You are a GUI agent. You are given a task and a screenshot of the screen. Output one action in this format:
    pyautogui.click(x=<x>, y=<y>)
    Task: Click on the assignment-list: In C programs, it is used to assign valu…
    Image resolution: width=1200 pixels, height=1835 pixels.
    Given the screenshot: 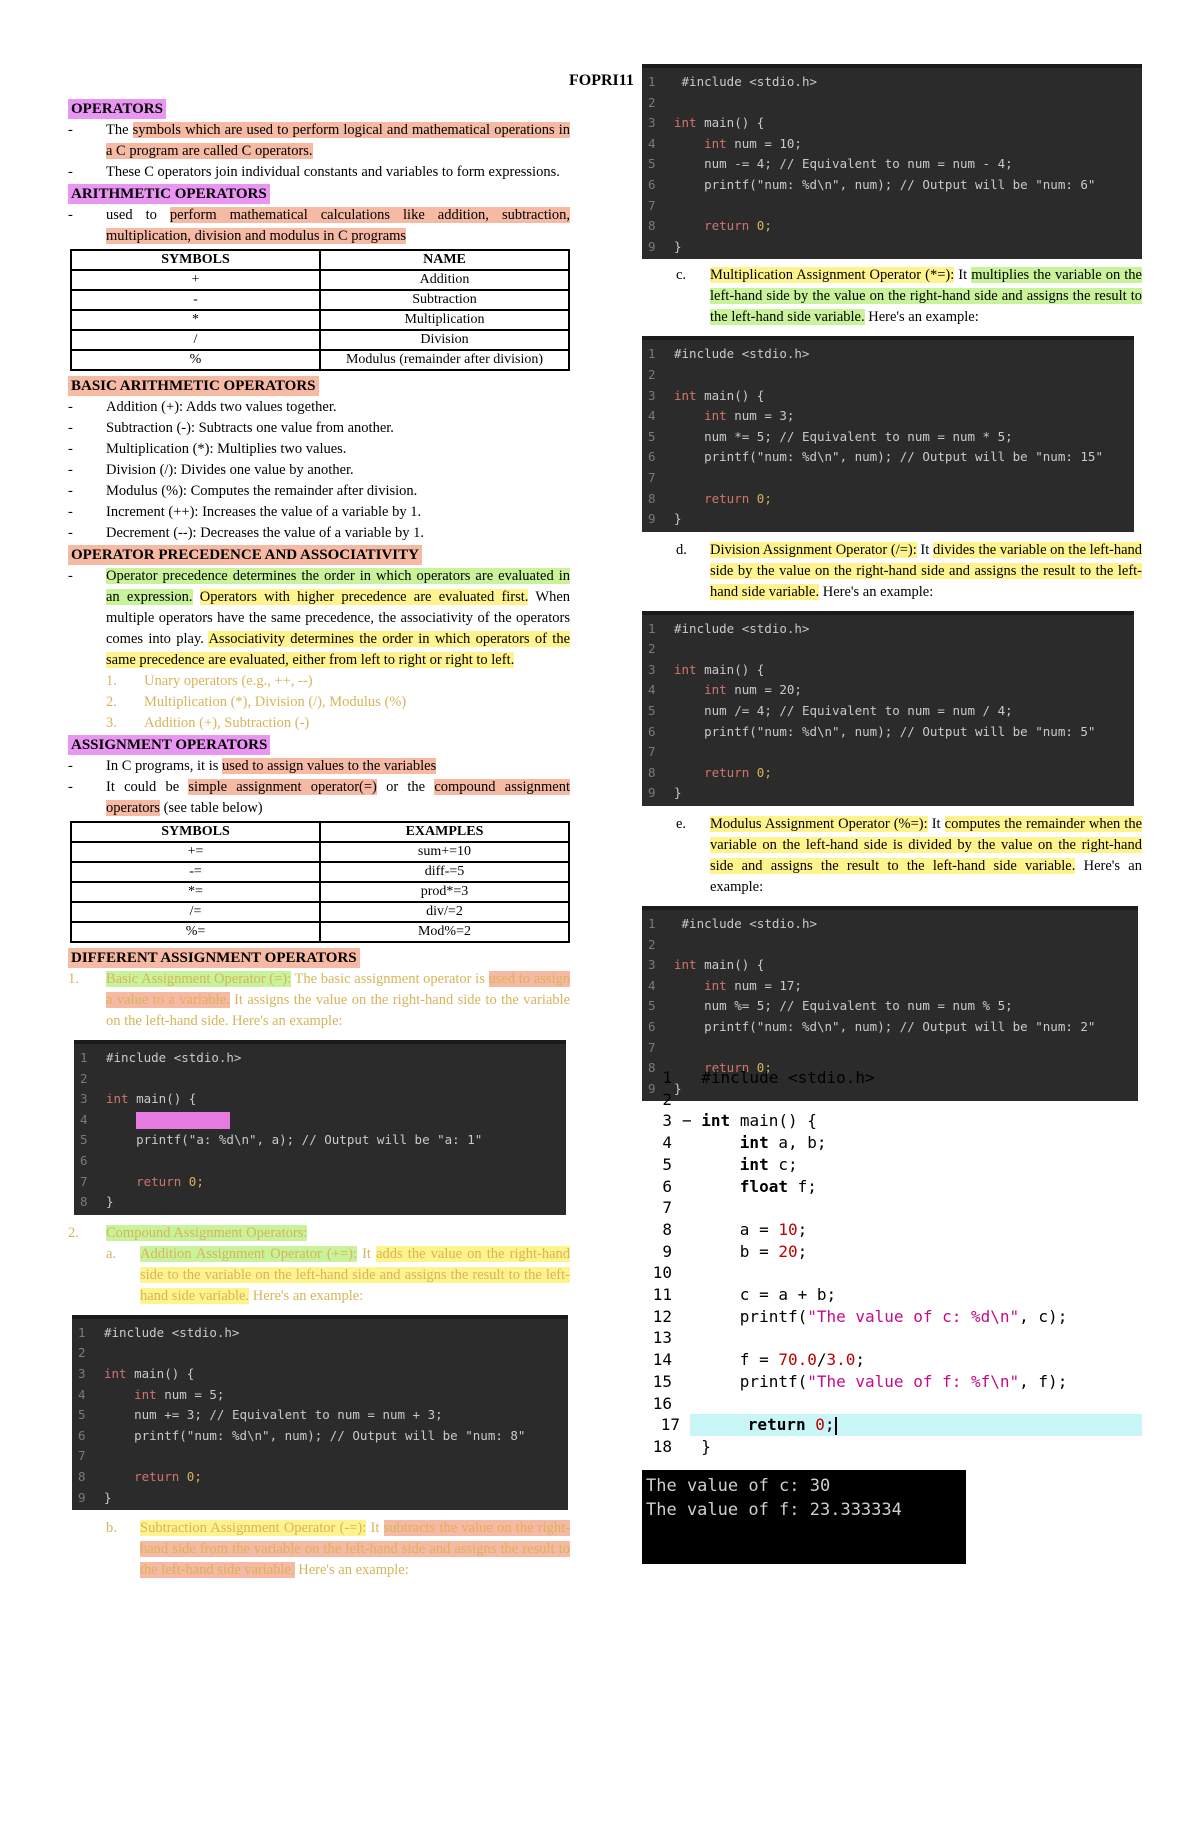 What is the action you would take?
    pyautogui.click(x=319, y=787)
    